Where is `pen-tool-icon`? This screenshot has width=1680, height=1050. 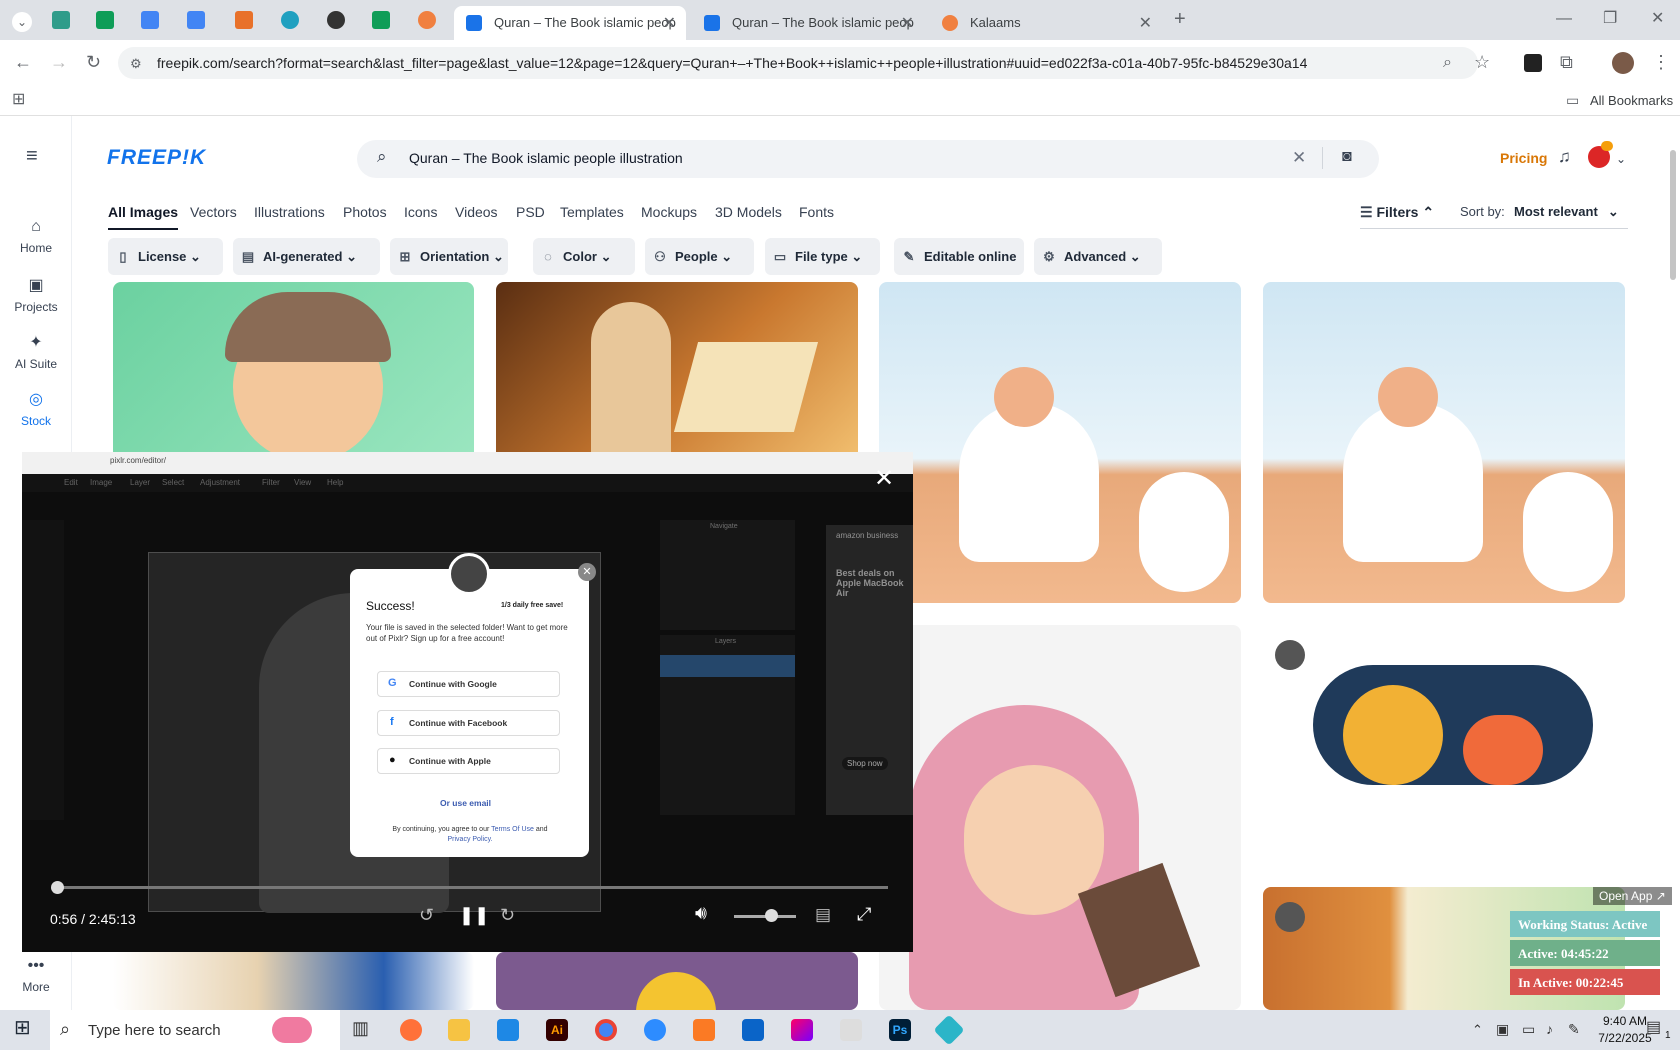 pen-tool-icon is located at coordinates (851, 1030).